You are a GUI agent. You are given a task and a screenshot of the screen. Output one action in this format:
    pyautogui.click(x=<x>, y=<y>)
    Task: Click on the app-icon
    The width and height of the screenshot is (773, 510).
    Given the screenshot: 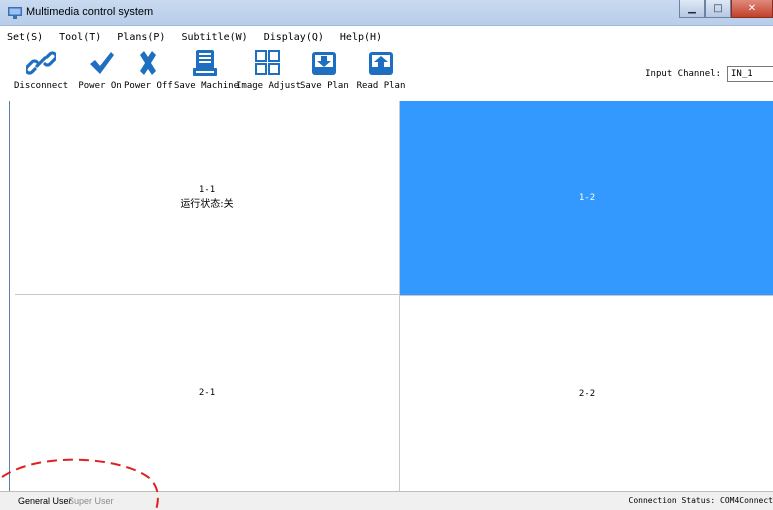 What is the action you would take?
    pyautogui.click(x=15, y=13)
    